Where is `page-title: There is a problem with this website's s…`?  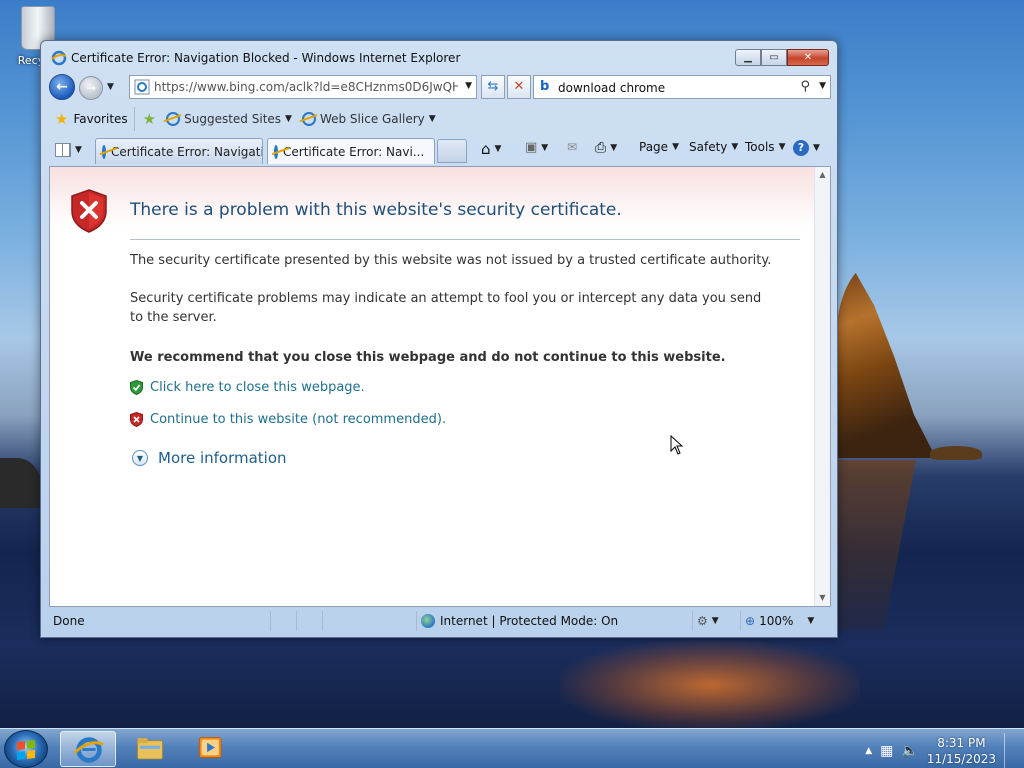 page-title: There is a problem with this website's s… is located at coordinates (376, 210).